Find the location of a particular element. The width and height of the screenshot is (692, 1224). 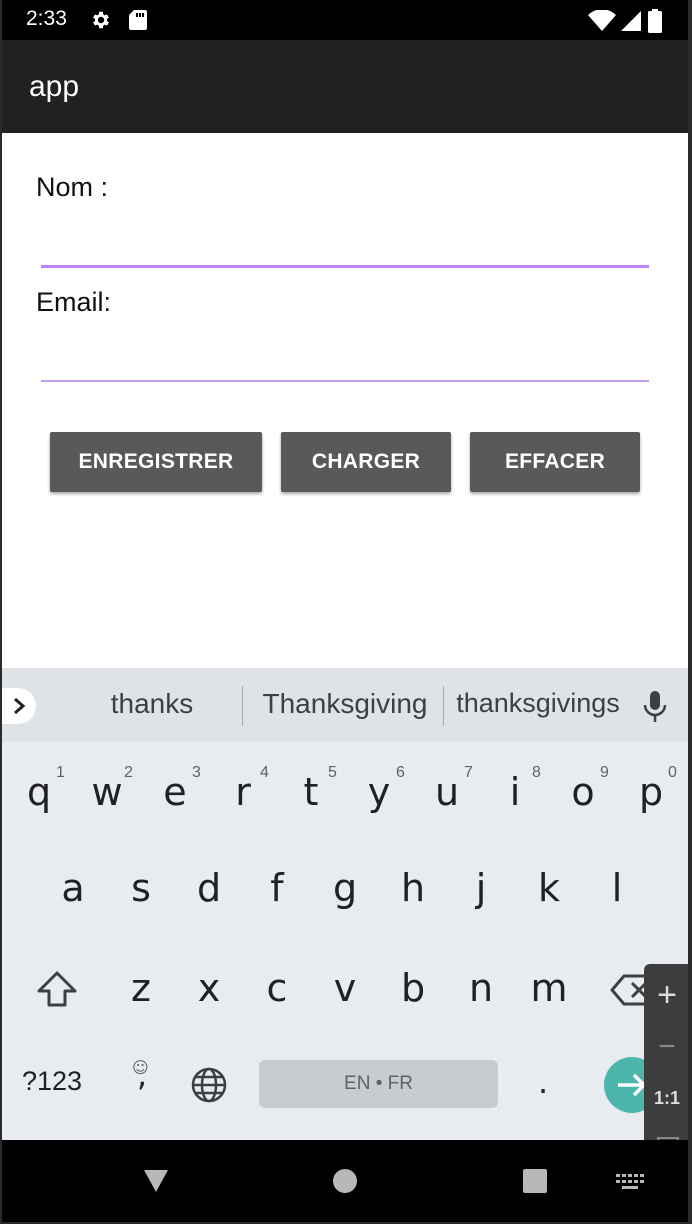

email-label: Email: is located at coordinates (74, 302).